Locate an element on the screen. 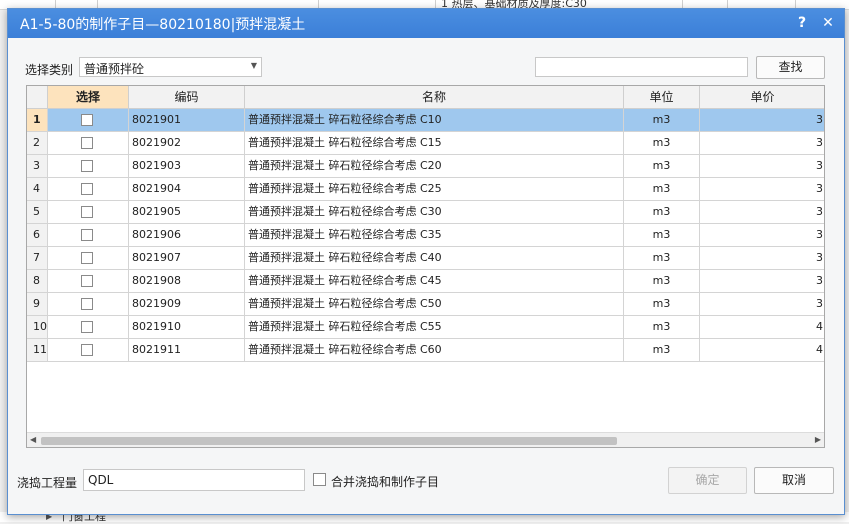 The image size is (849, 524). row-code: 8021908 is located at coordinates (187, 281).